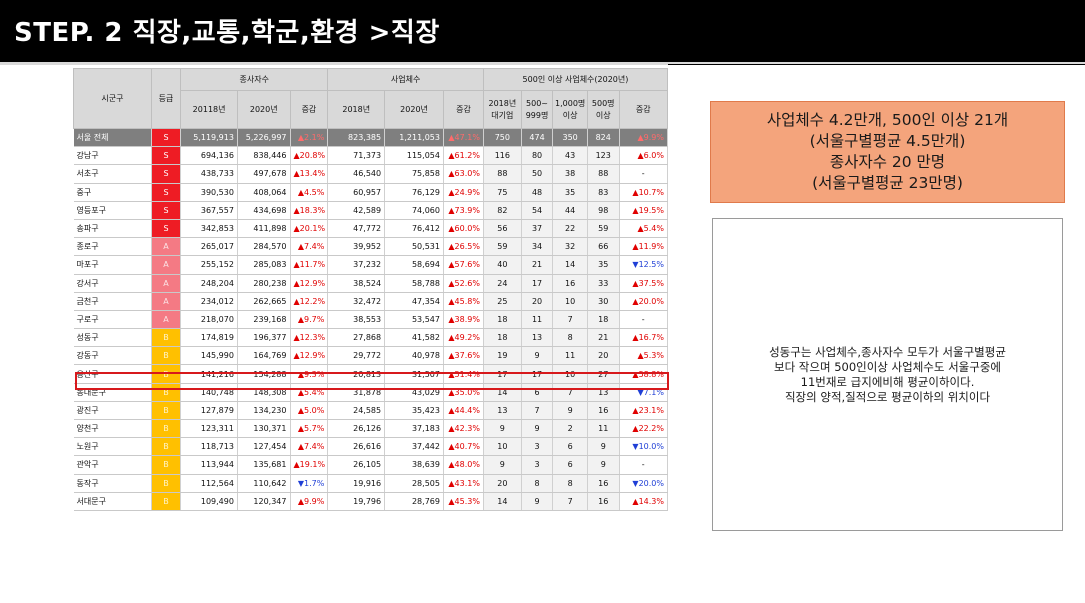 This screenshot has height=603, width=1085. What do you see at coordinates (570, 174) in the screenshot?
I see `cell-l1000: 38` at bounding box center [570, 174].